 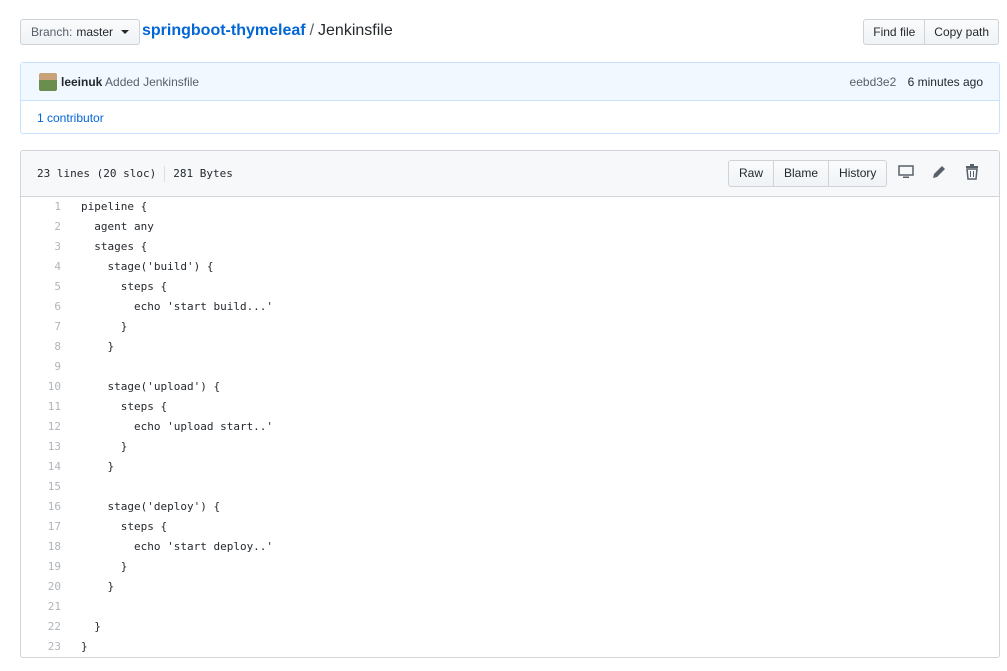 What do you see at coordinates (41, 647) in the screenshot?
I see `line-number: 23` at bounding box center [41, 647].